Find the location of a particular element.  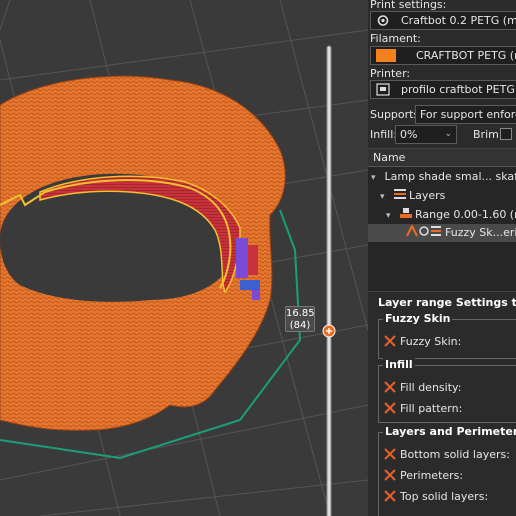

tree-item-object: ▾ Lamp shade smal... skaftet _r0. is located at coordinates (443, 177).